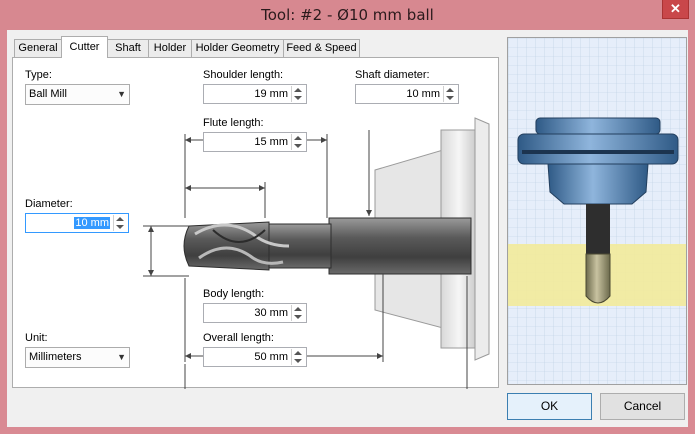 The width and height of the screenshot is (695, 434). I want to click on cancel-button: Cancel, so click(642, 406).